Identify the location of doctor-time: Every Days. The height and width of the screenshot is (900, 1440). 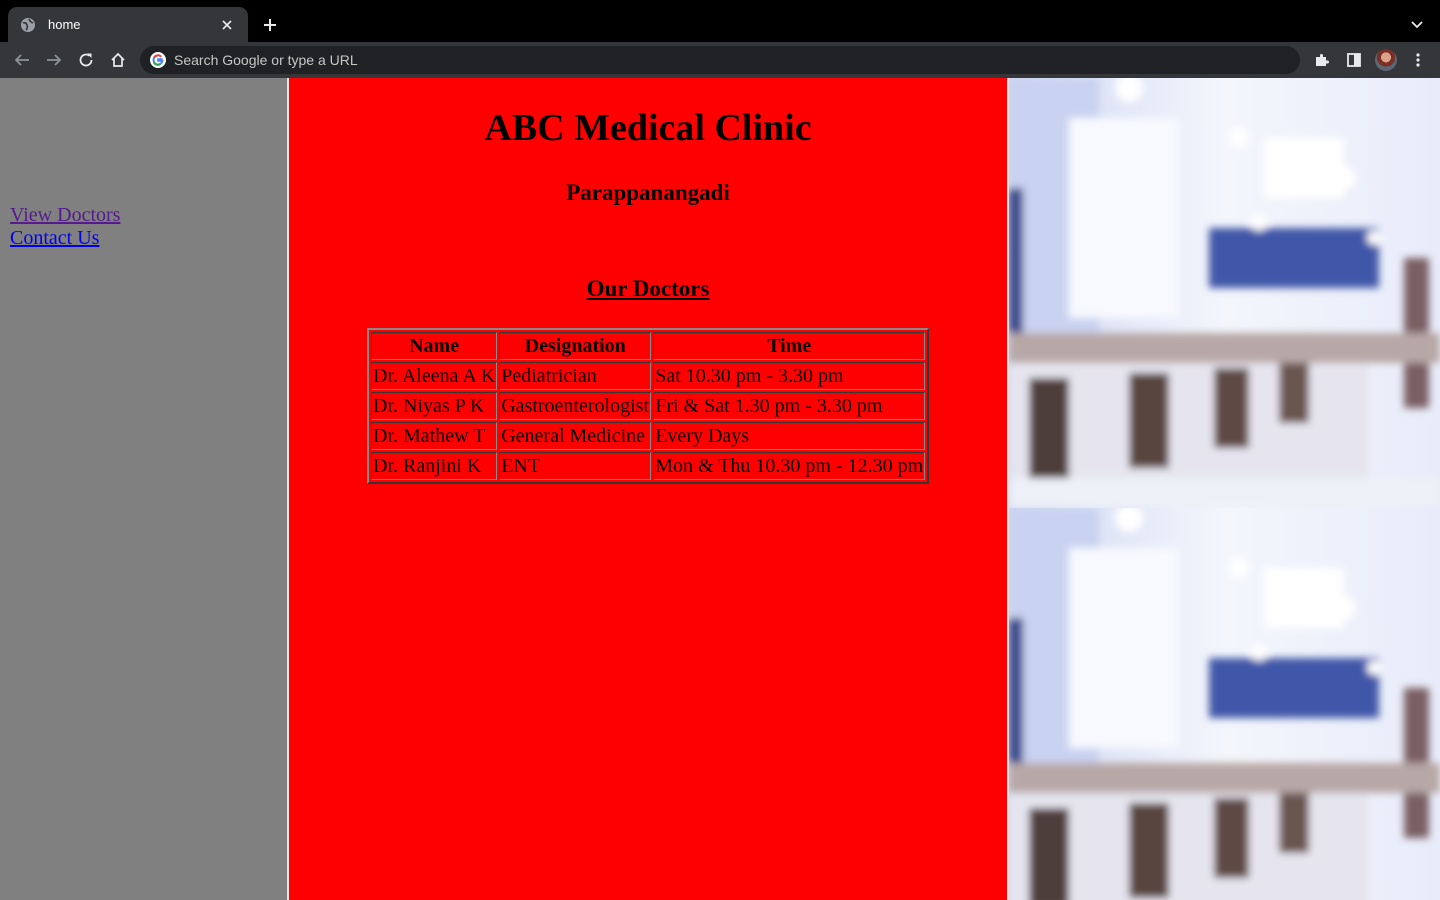
(789, 436).